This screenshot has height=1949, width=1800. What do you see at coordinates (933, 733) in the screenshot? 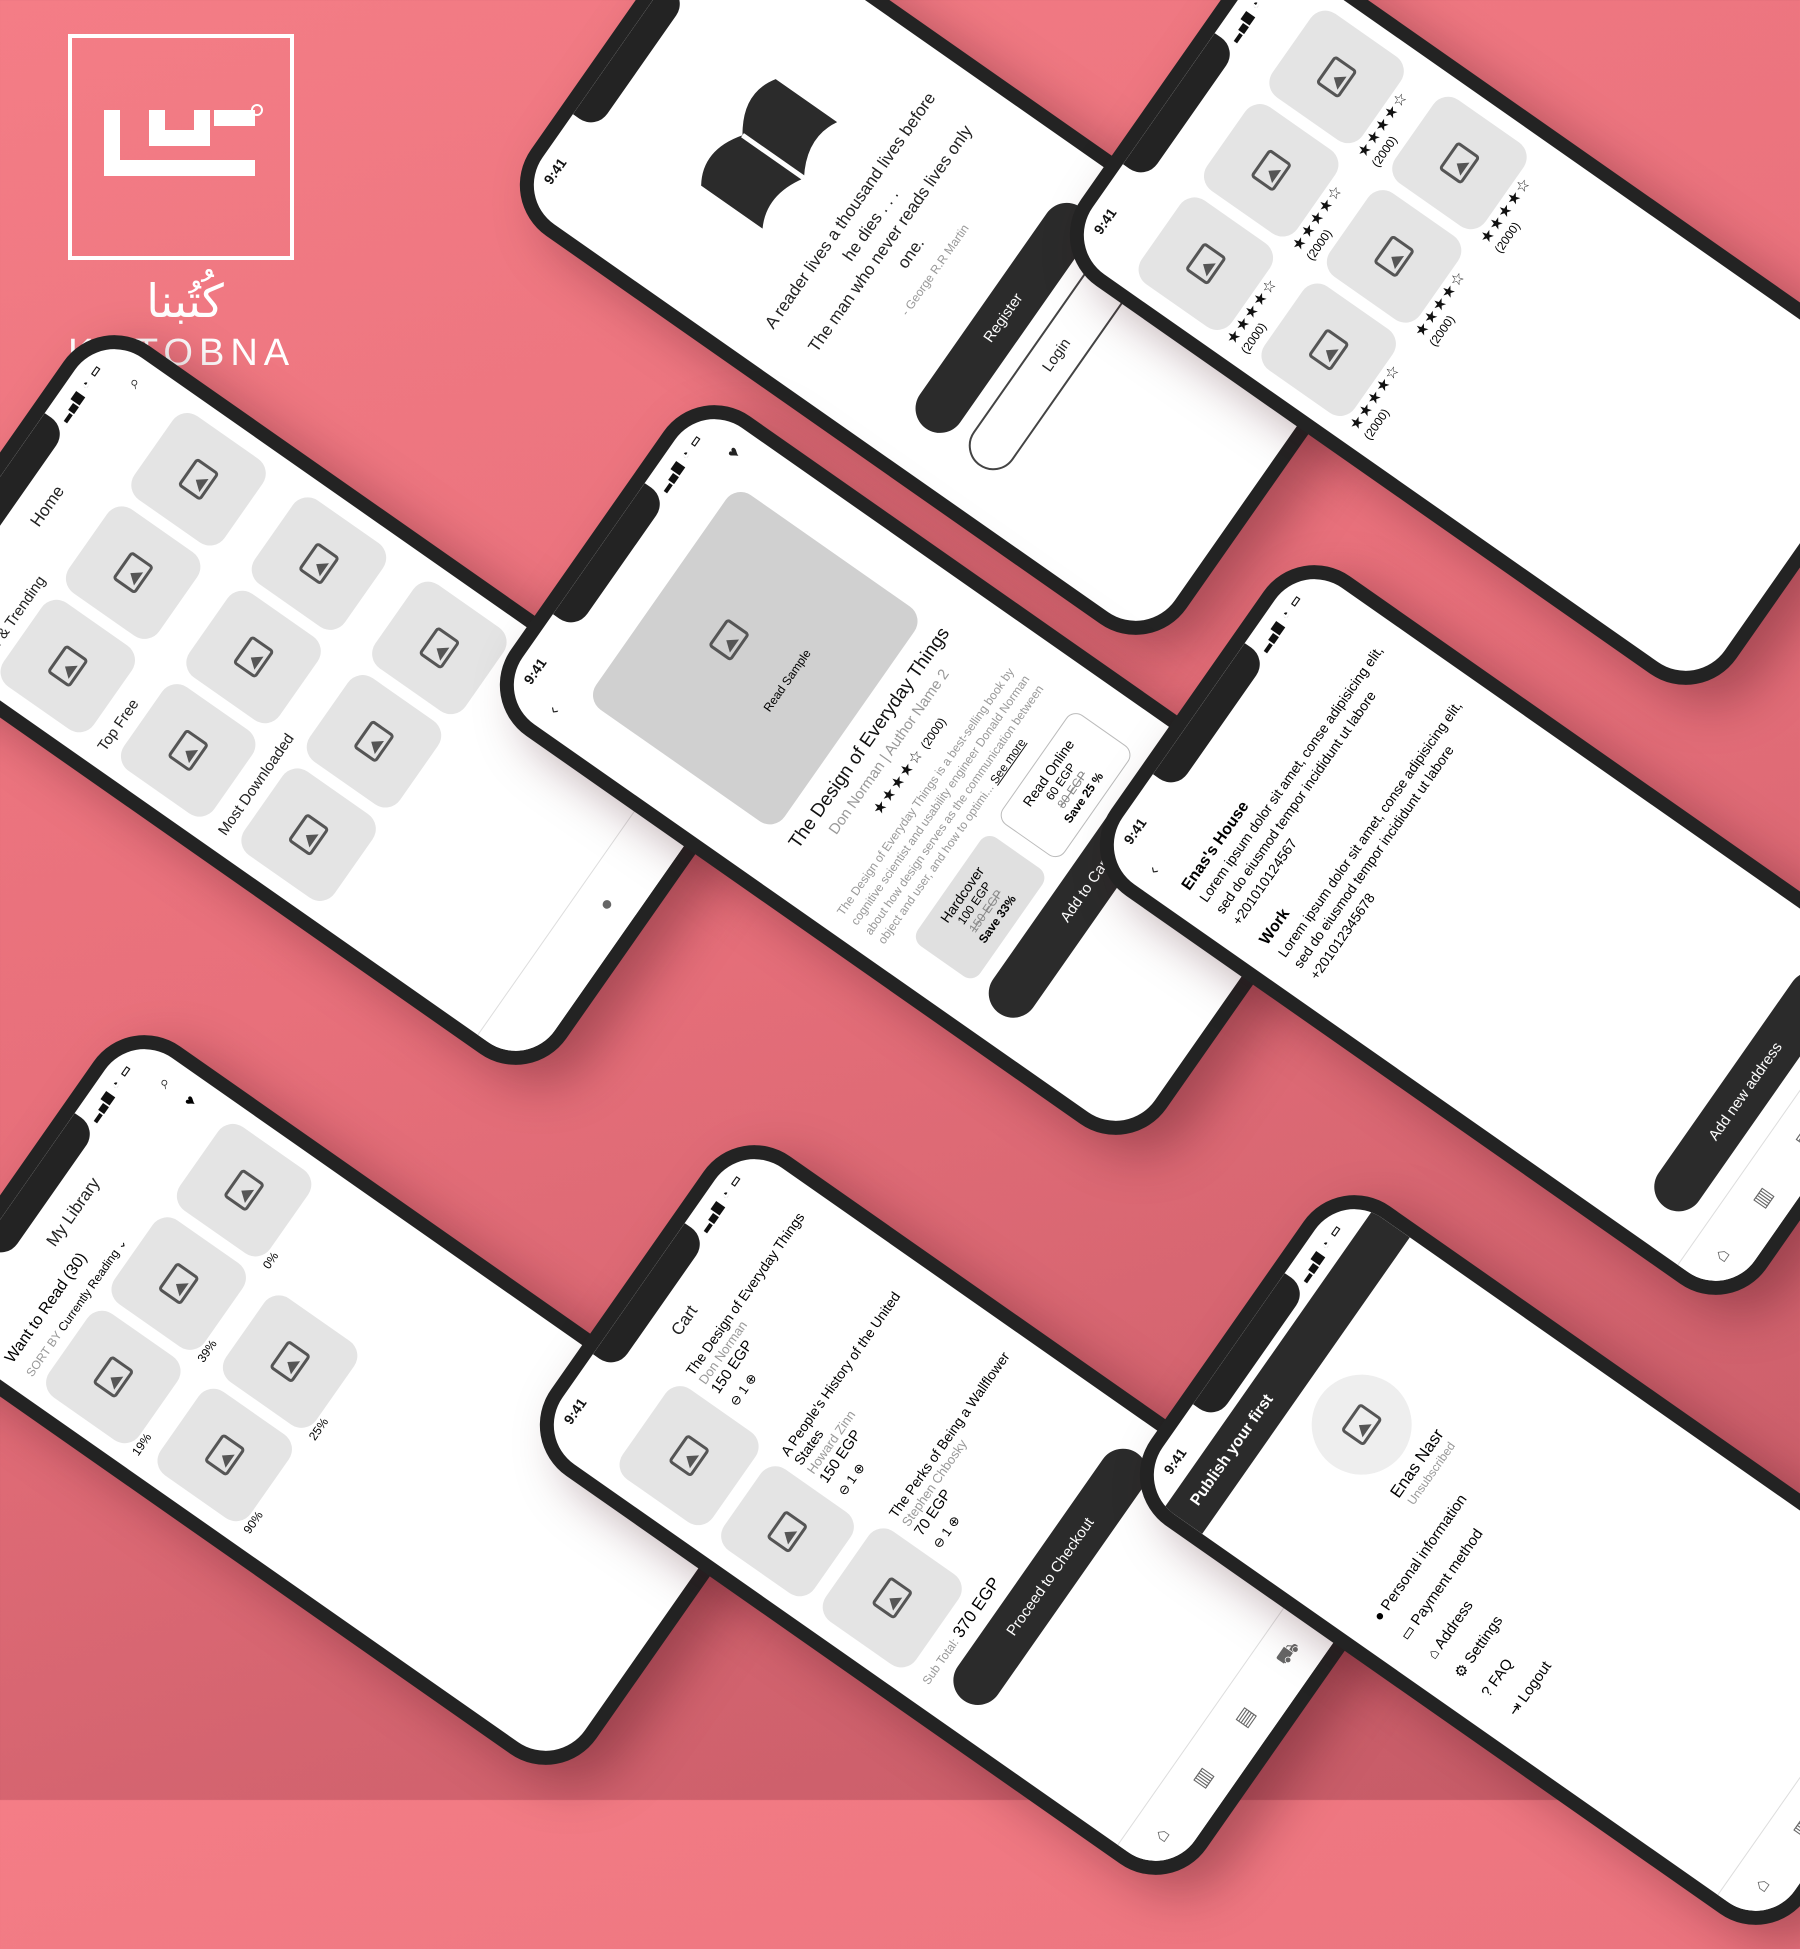
I see `rating-count: (2000)` at bounding box center [933, 733].